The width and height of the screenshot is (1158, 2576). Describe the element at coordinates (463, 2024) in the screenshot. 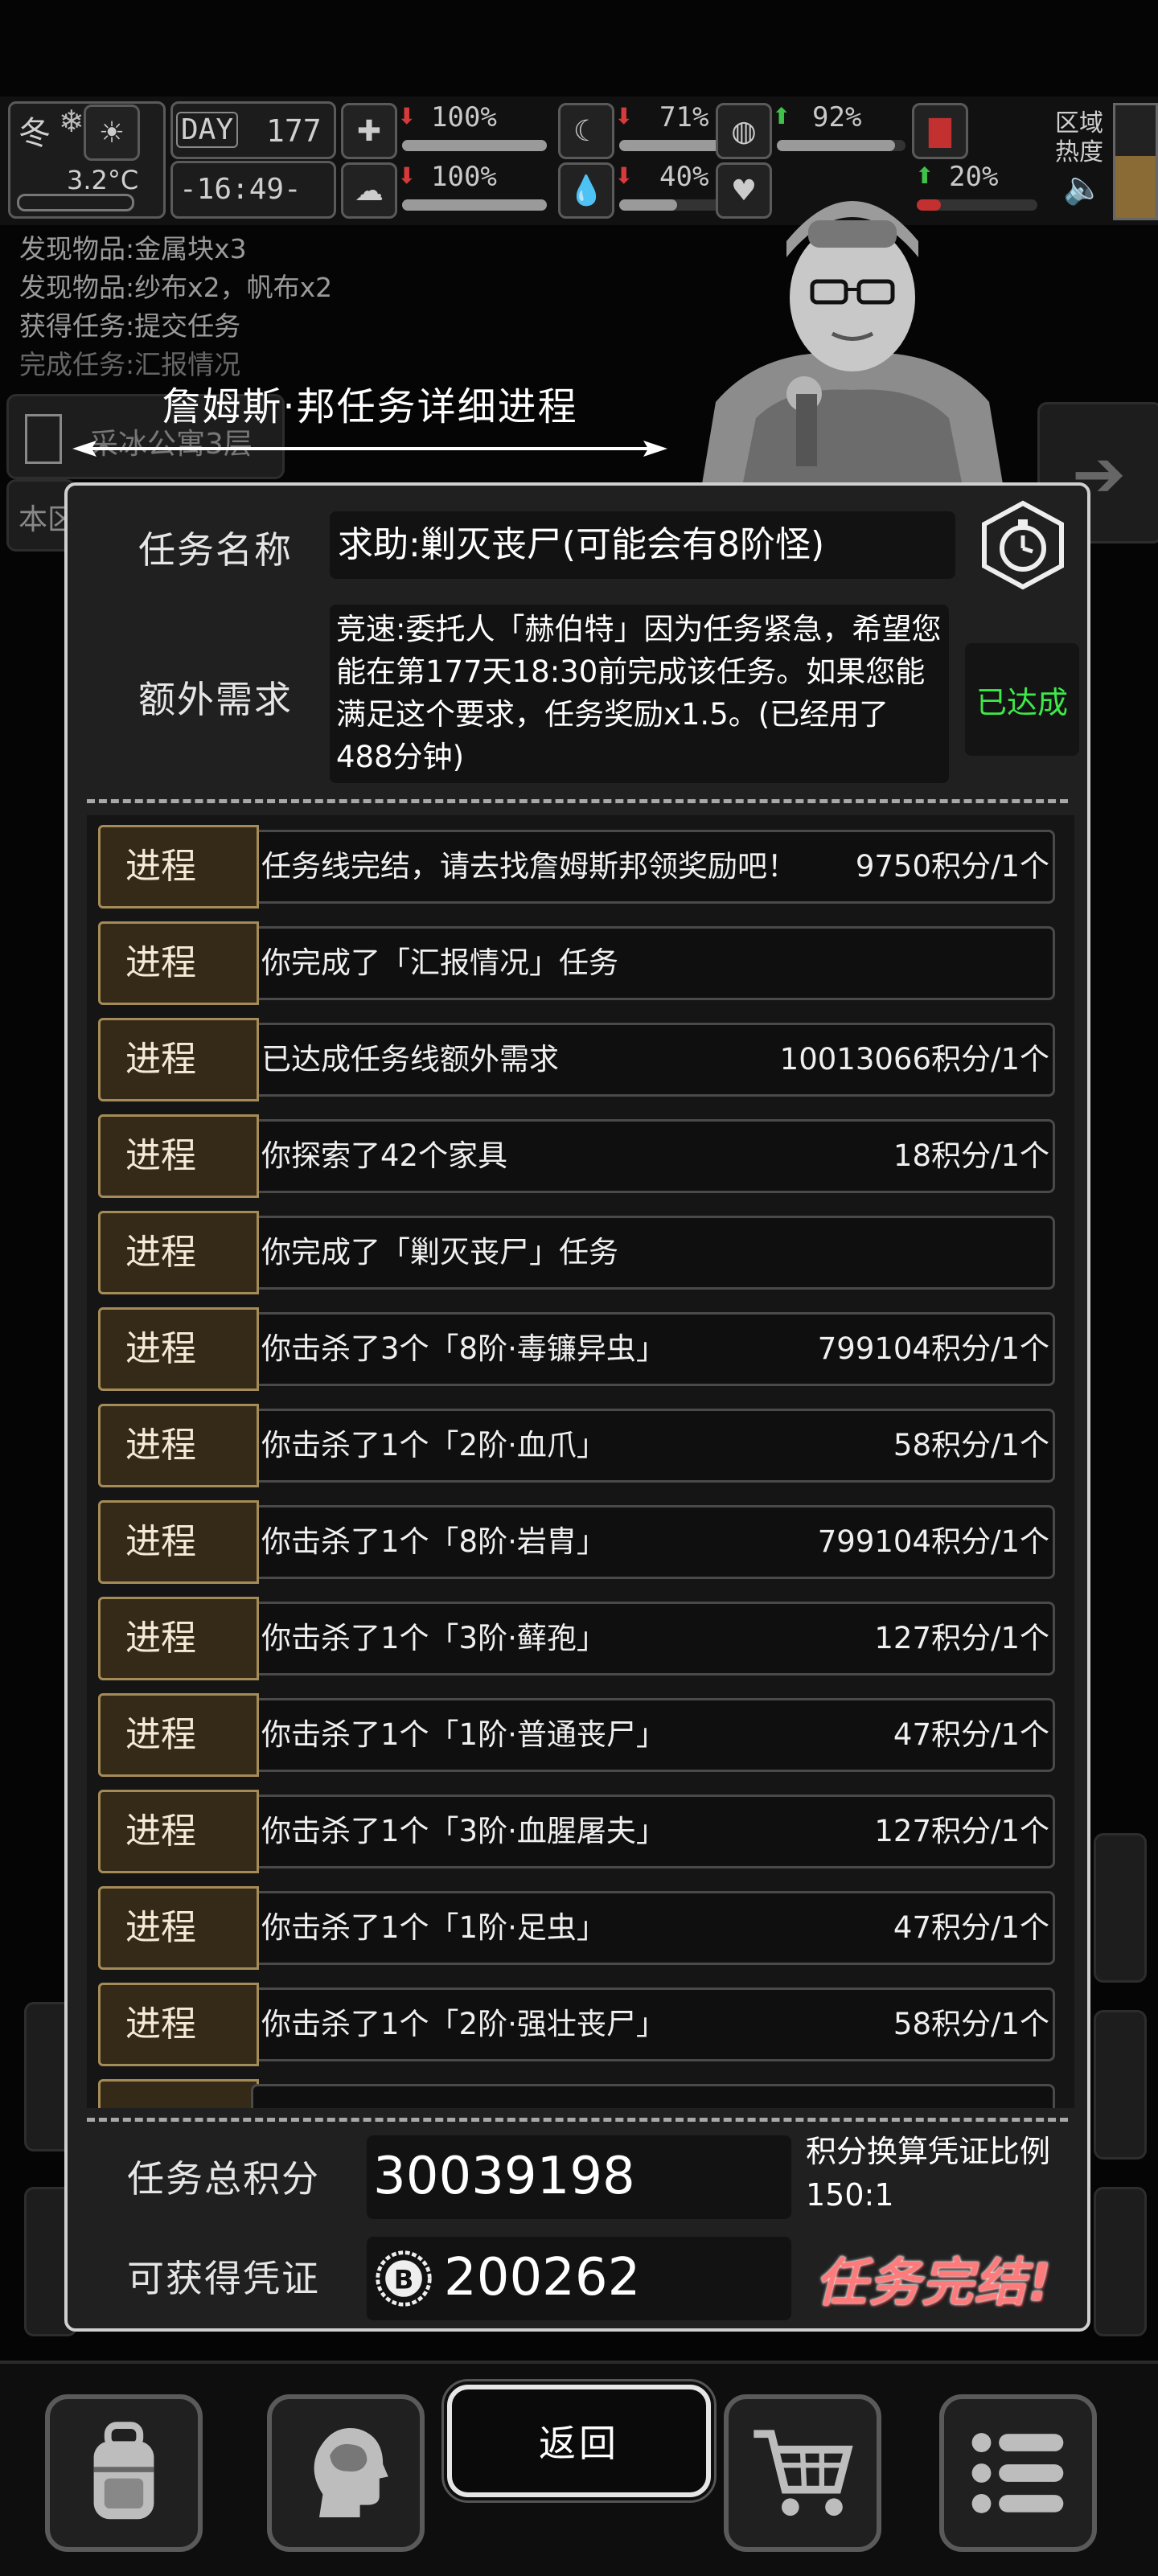

I see `progress-text: 你击杀了1个「2阶·强壮丧尸」` at that location.